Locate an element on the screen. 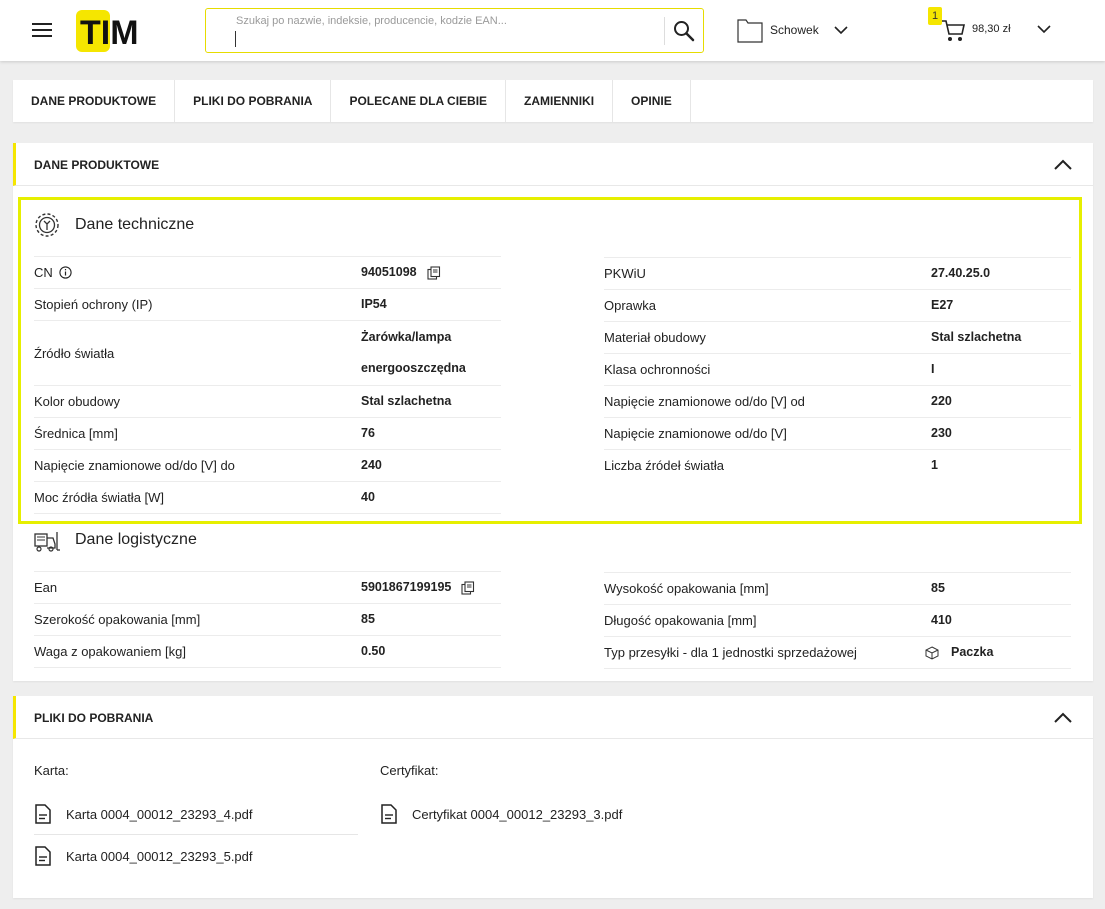 The image size is (1105, 909). row-value: 94051098 is located at coordinates (389, 272).